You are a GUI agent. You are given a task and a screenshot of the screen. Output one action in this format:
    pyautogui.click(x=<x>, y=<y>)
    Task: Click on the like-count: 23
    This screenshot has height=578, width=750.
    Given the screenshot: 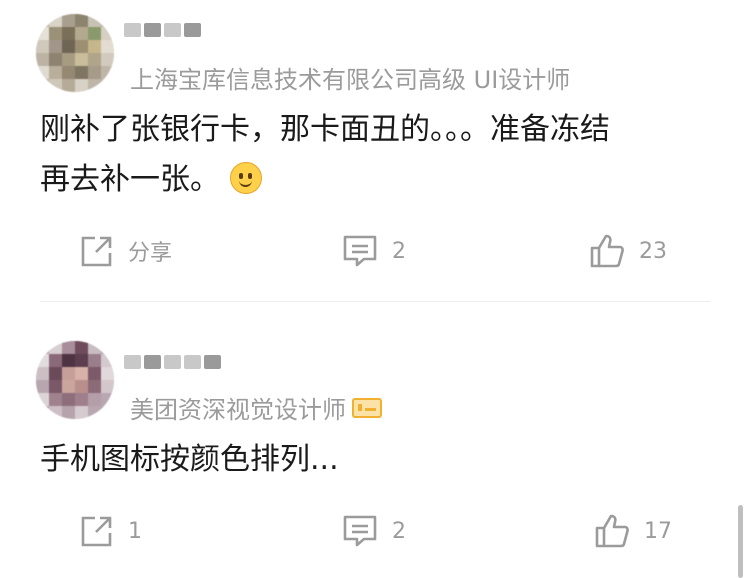 What is the action you would take?
    pyautogui.click(x=653, y=251)
    